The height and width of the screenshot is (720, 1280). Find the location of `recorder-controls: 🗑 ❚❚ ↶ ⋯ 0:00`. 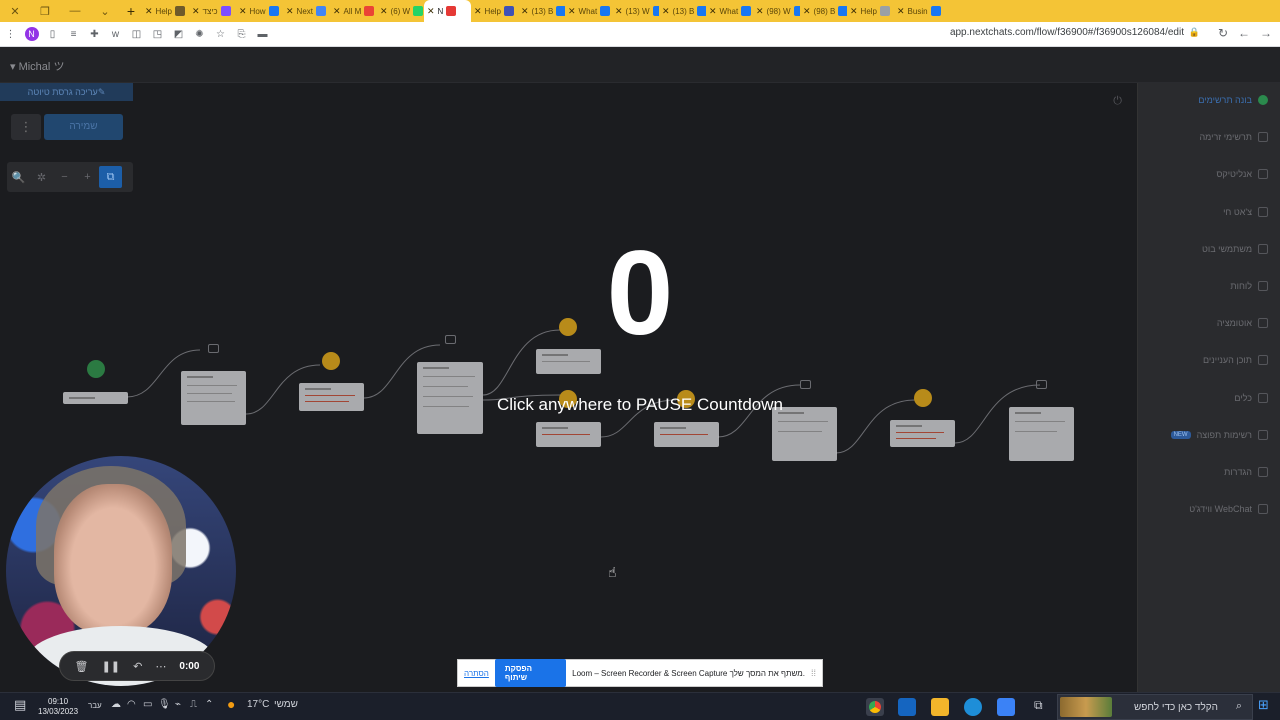

recorder-controls: 🗑 ❚❚ ↶ ⋯ 0:00 is located at coordinates (137, 666).